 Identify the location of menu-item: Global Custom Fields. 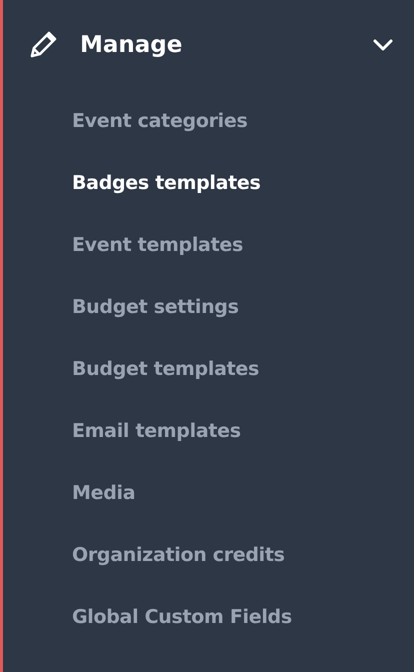
(182, 617).